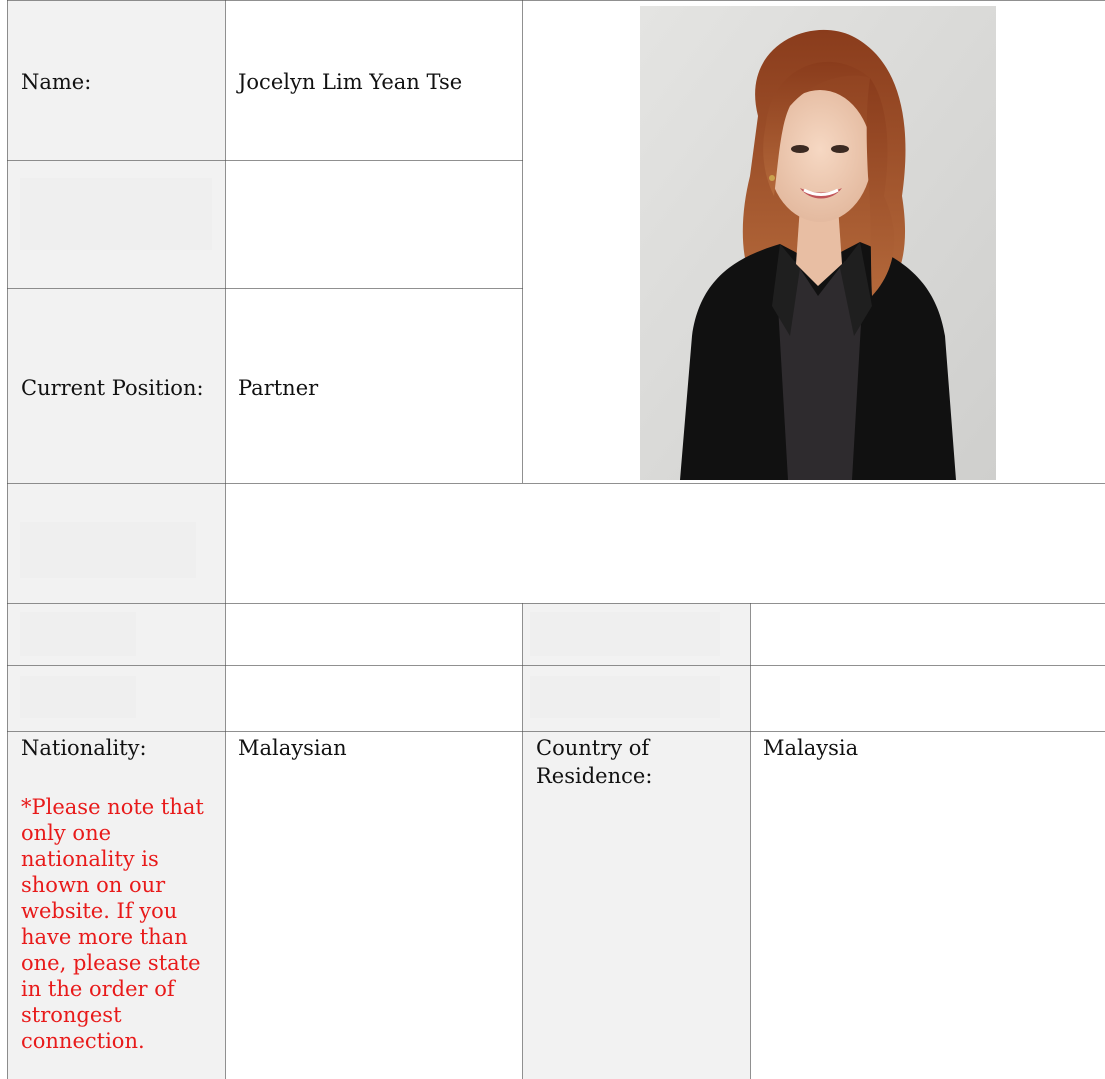 The image size is (1105, 1079). I want to click on position-value: Partner, so click(278, 388).